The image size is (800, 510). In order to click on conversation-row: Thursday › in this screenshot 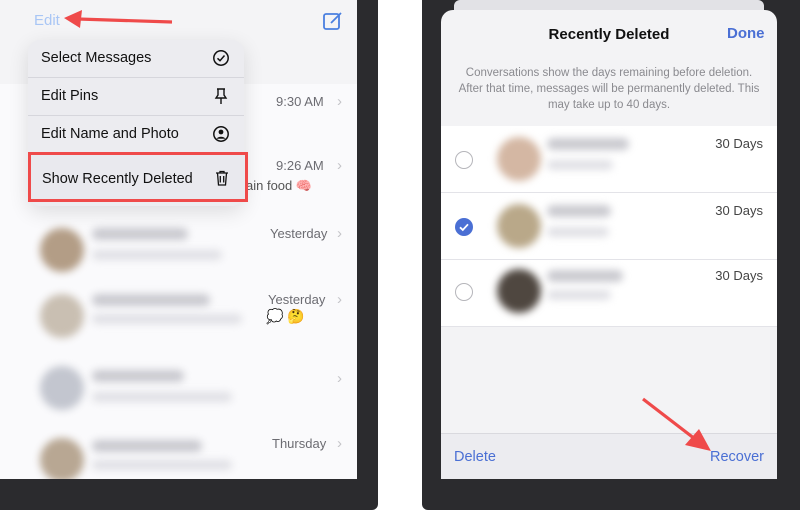, I will do `click(178, 453)`.